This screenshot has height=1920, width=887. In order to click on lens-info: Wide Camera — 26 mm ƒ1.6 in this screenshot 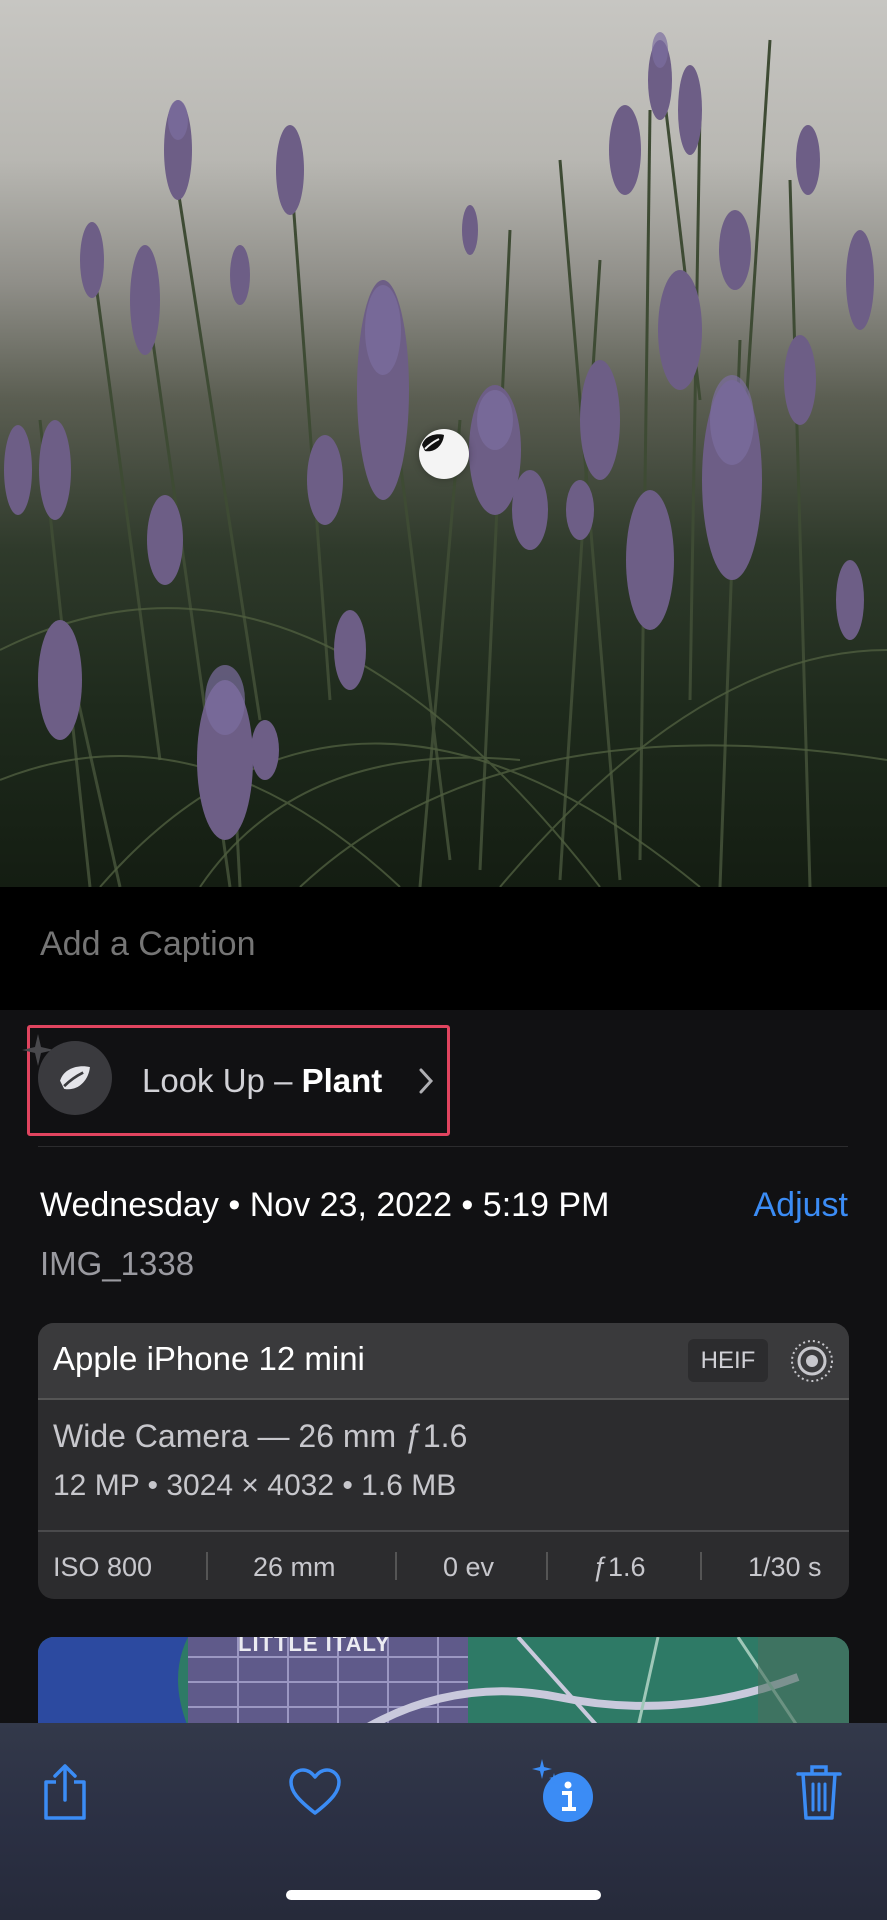, I will do `click(260, 1436)`.